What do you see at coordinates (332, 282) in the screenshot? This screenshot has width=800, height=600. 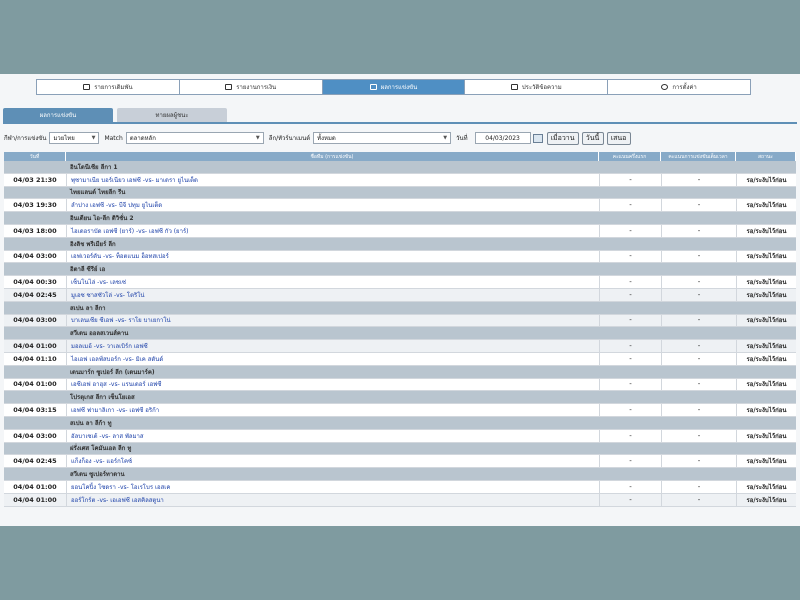 I see `match-teams-link: เซ็นโนไล่ -vs- เลชเซ่` at bounding box center [332, 282].